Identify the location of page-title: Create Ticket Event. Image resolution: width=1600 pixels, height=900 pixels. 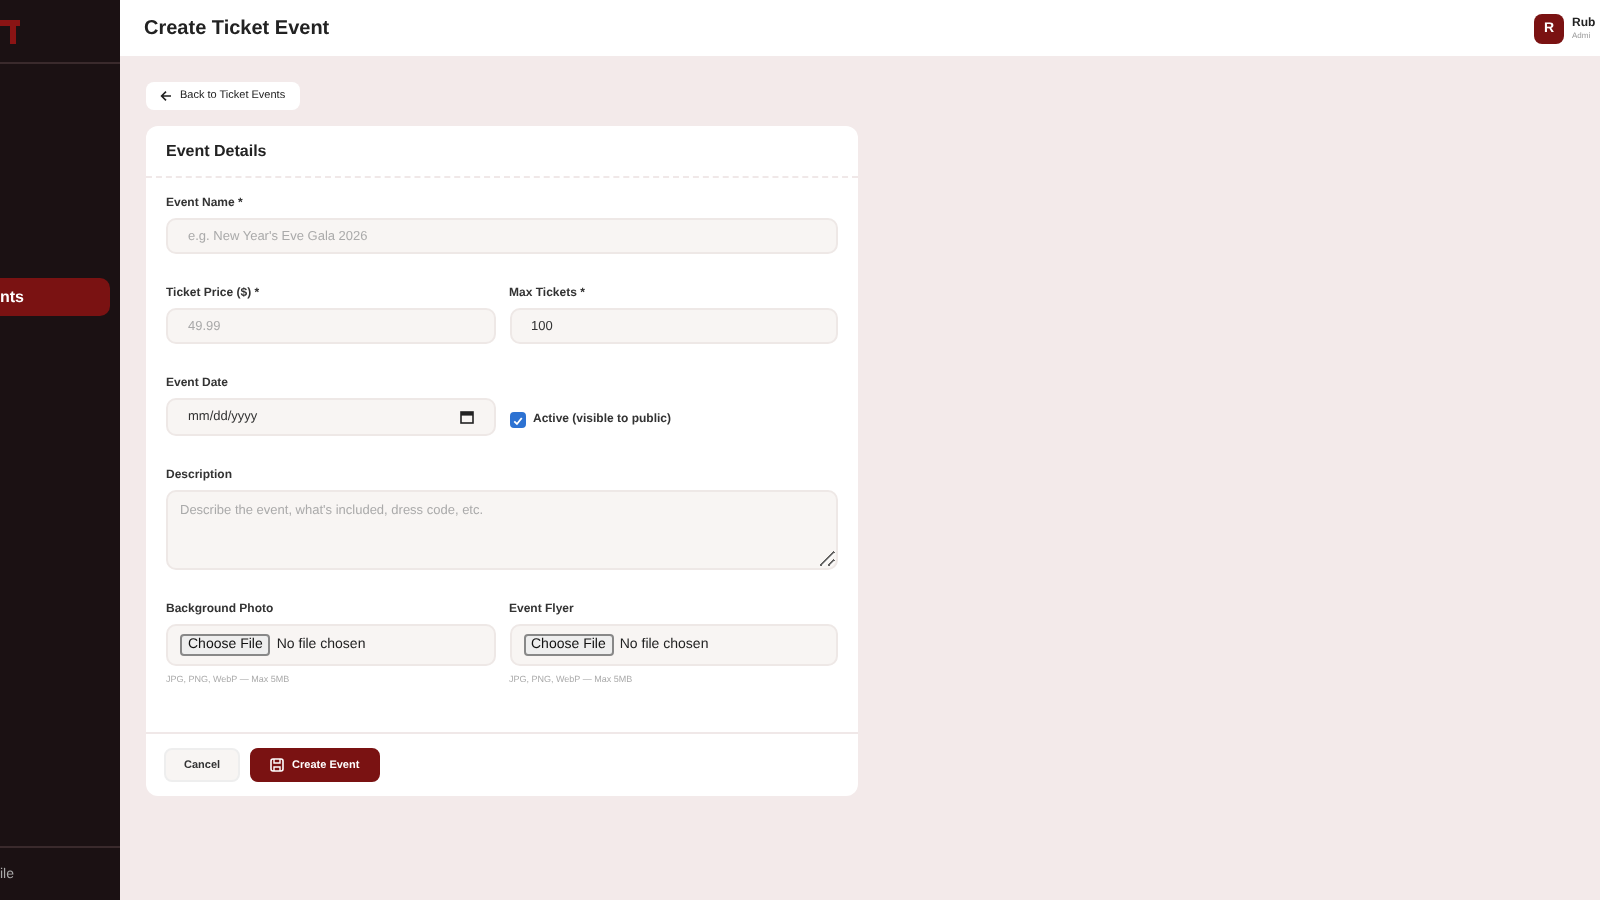
(237, 28).